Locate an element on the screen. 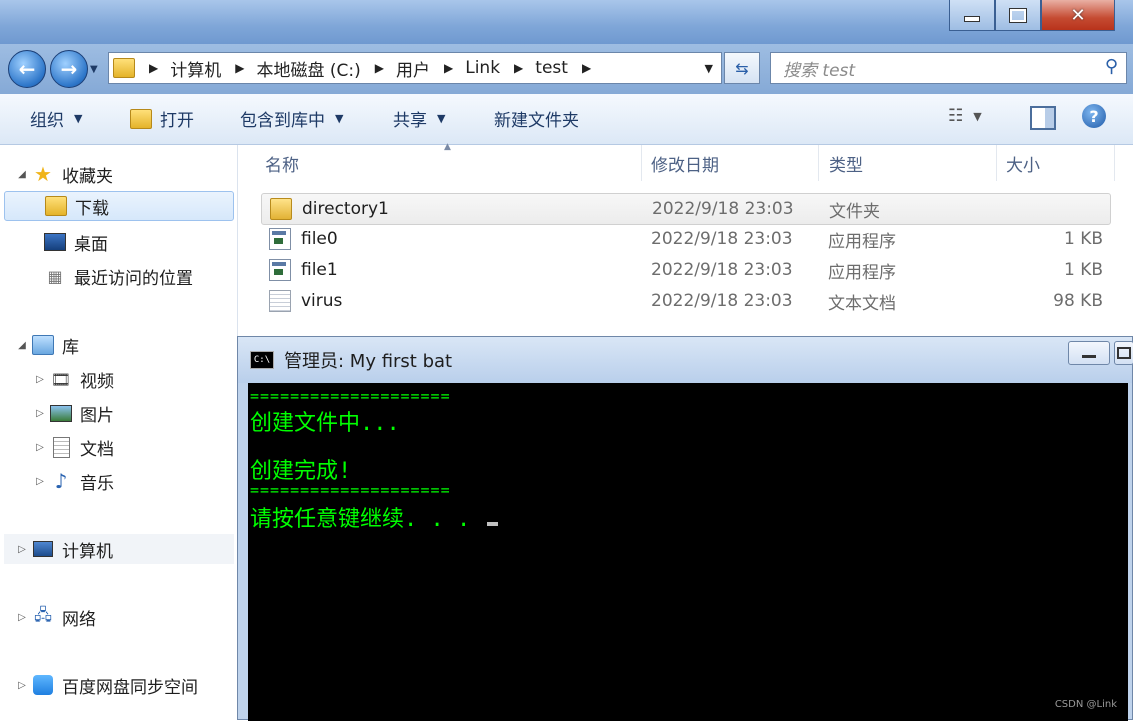 Image resolution: width=1133 pixels, height=721 pixels. file-row: directory1 2022/9/18 23:03 文件夹 is located at coordinates (686, 209).